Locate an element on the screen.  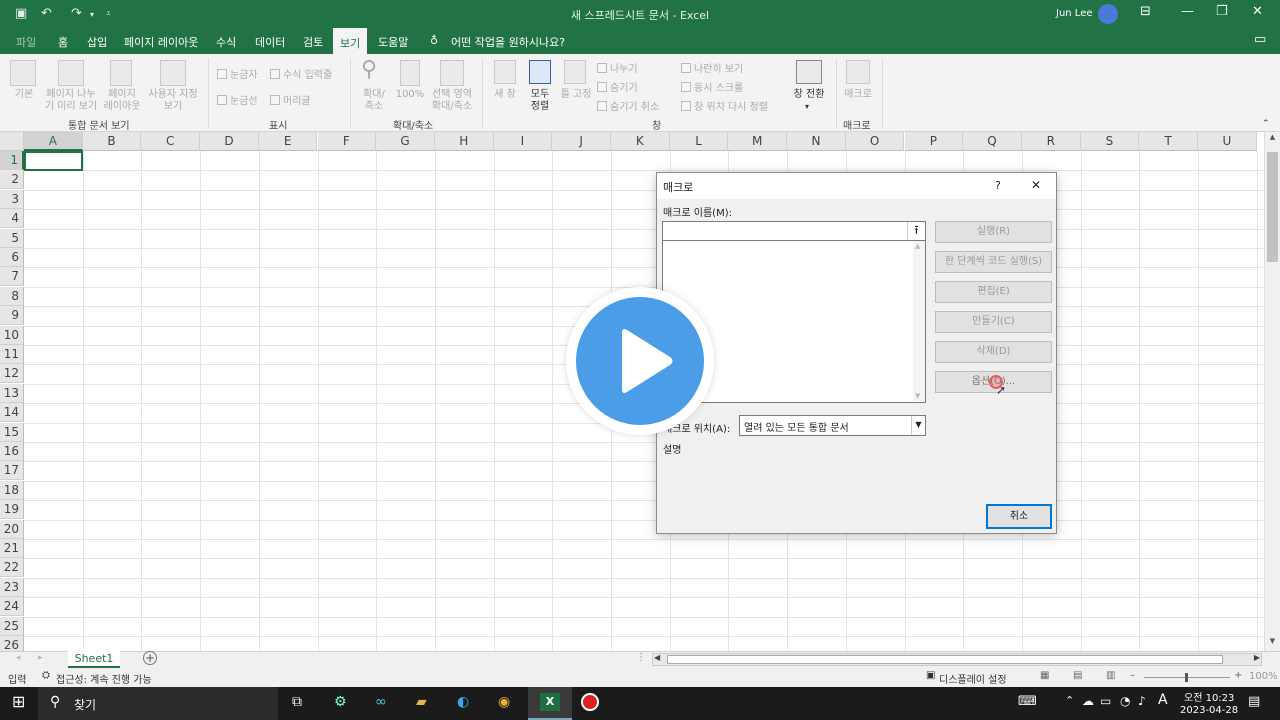
ime-indicator: A is located at coordinates (1163, 700).